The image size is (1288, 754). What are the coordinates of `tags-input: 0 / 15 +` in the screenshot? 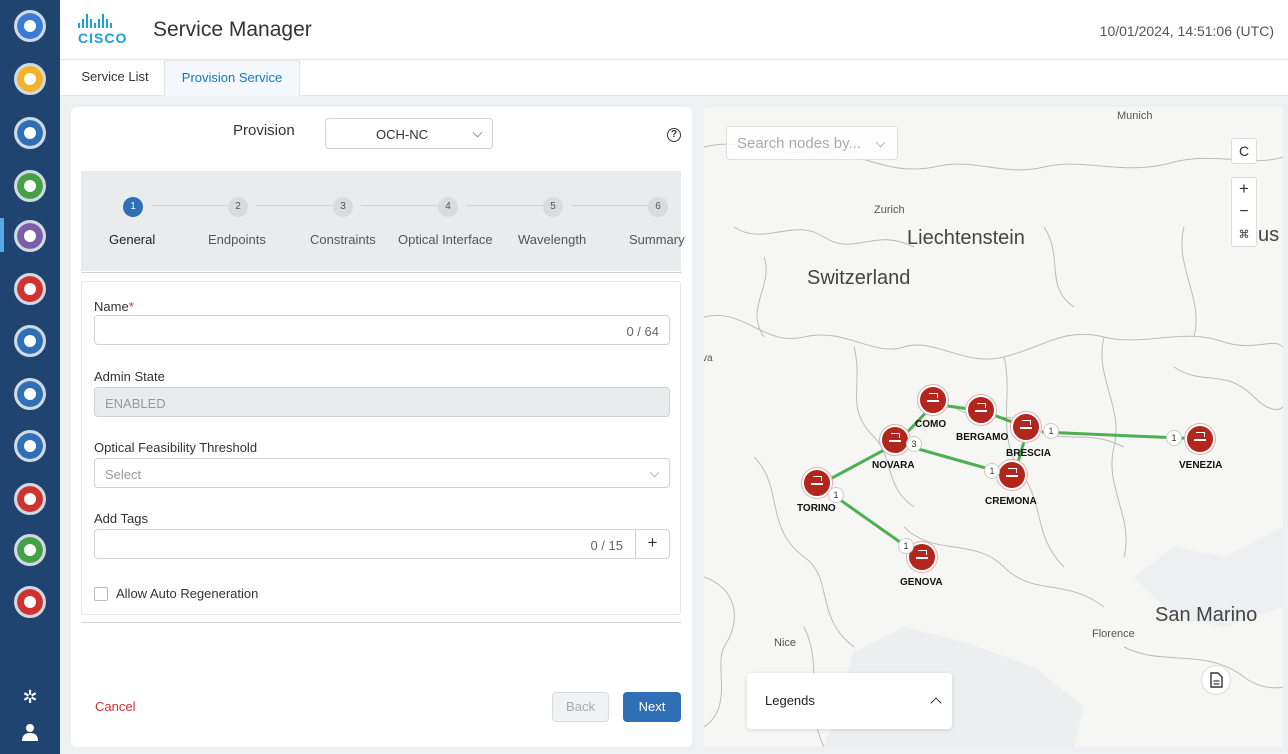 It's located at (382, 544).